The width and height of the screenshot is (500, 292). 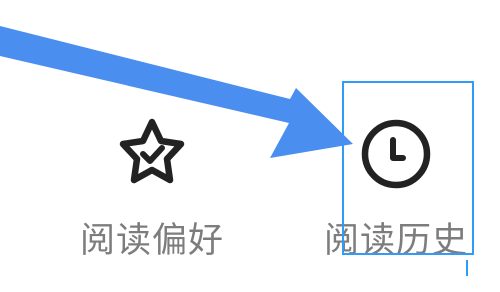 I want to click on menu-item-label: 阅读偏好, so click(x=151, y=241).